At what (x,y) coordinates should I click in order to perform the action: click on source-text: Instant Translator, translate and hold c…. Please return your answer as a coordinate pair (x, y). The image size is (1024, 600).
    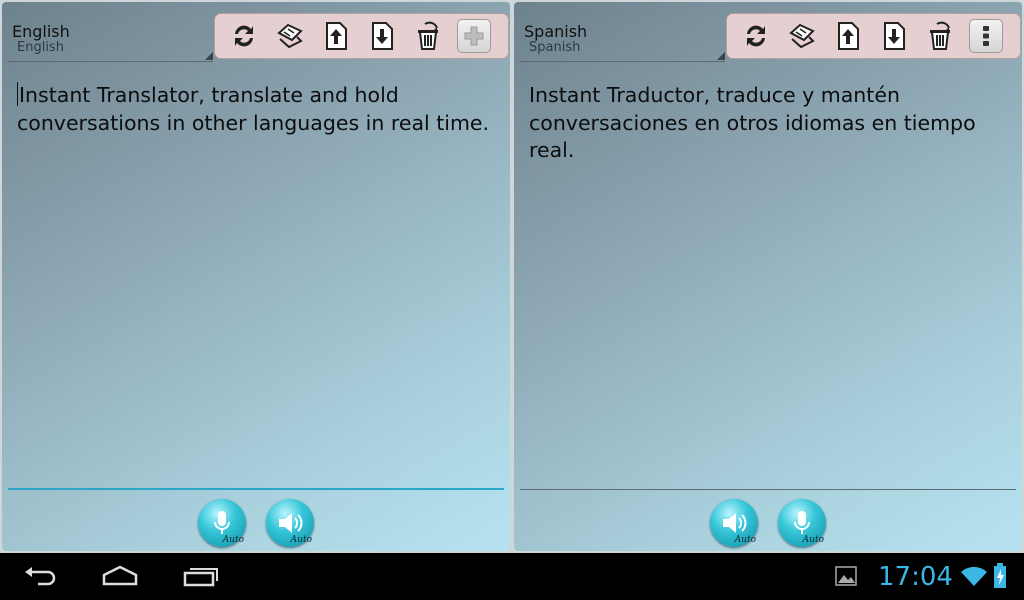
    Looking at the image, I should click on (253, 109).